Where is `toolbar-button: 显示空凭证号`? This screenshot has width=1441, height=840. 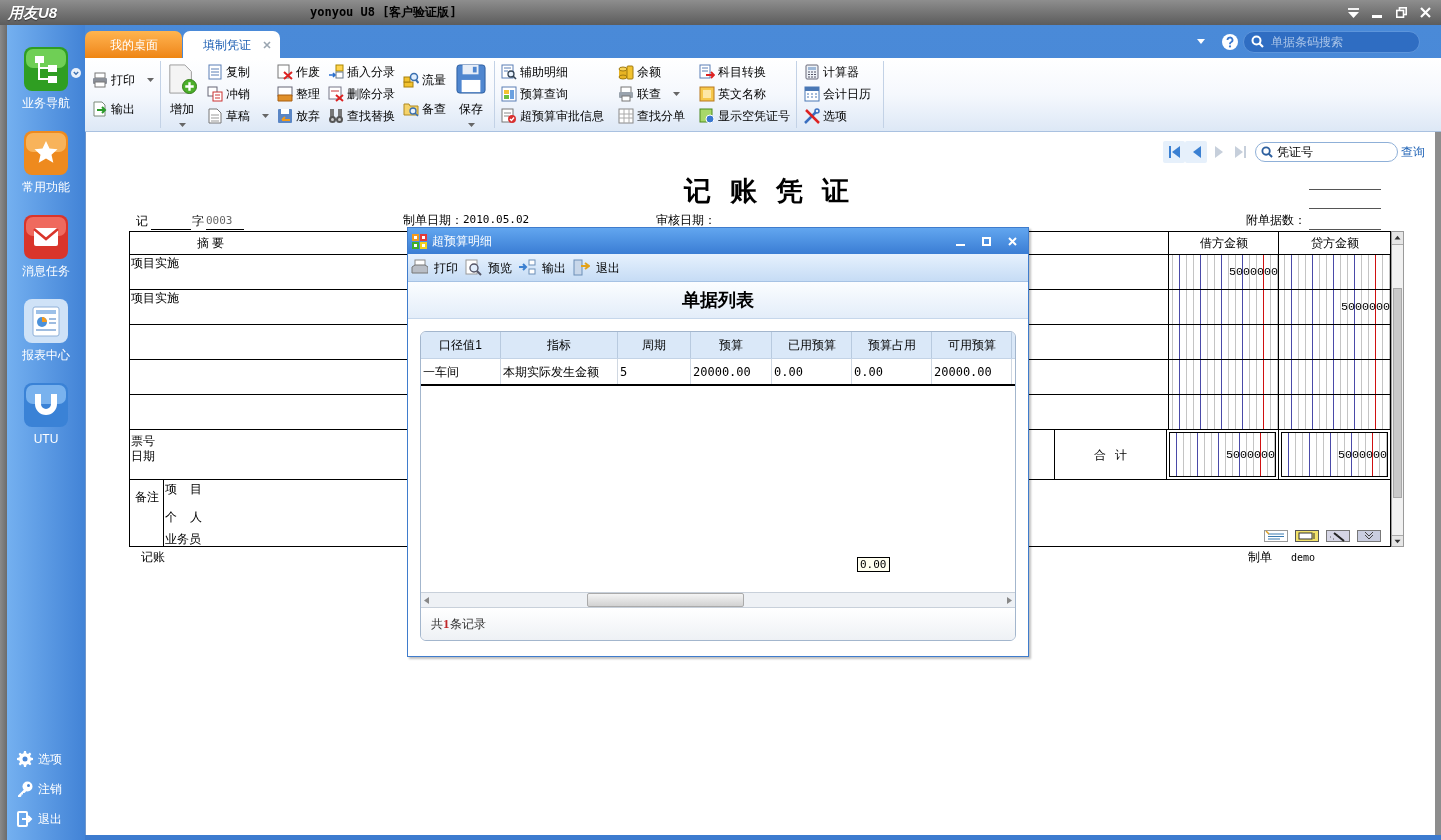 toolbar-button: 显示空凭证号 is located at coordinates (744, 116).